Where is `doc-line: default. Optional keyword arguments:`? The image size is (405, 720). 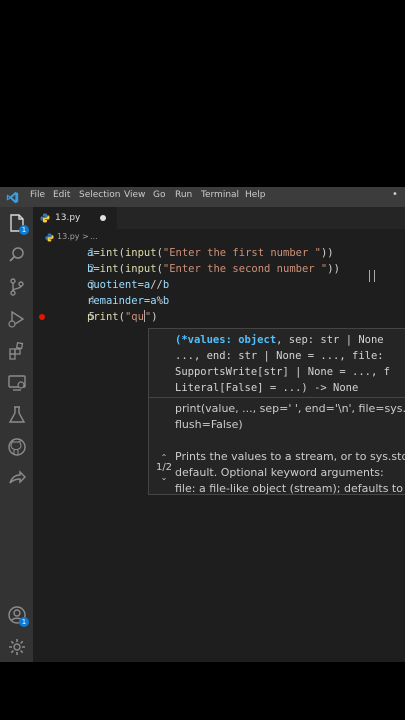 doc-line: default. Optional keyword arguments: is located at coordinates (279, 472).